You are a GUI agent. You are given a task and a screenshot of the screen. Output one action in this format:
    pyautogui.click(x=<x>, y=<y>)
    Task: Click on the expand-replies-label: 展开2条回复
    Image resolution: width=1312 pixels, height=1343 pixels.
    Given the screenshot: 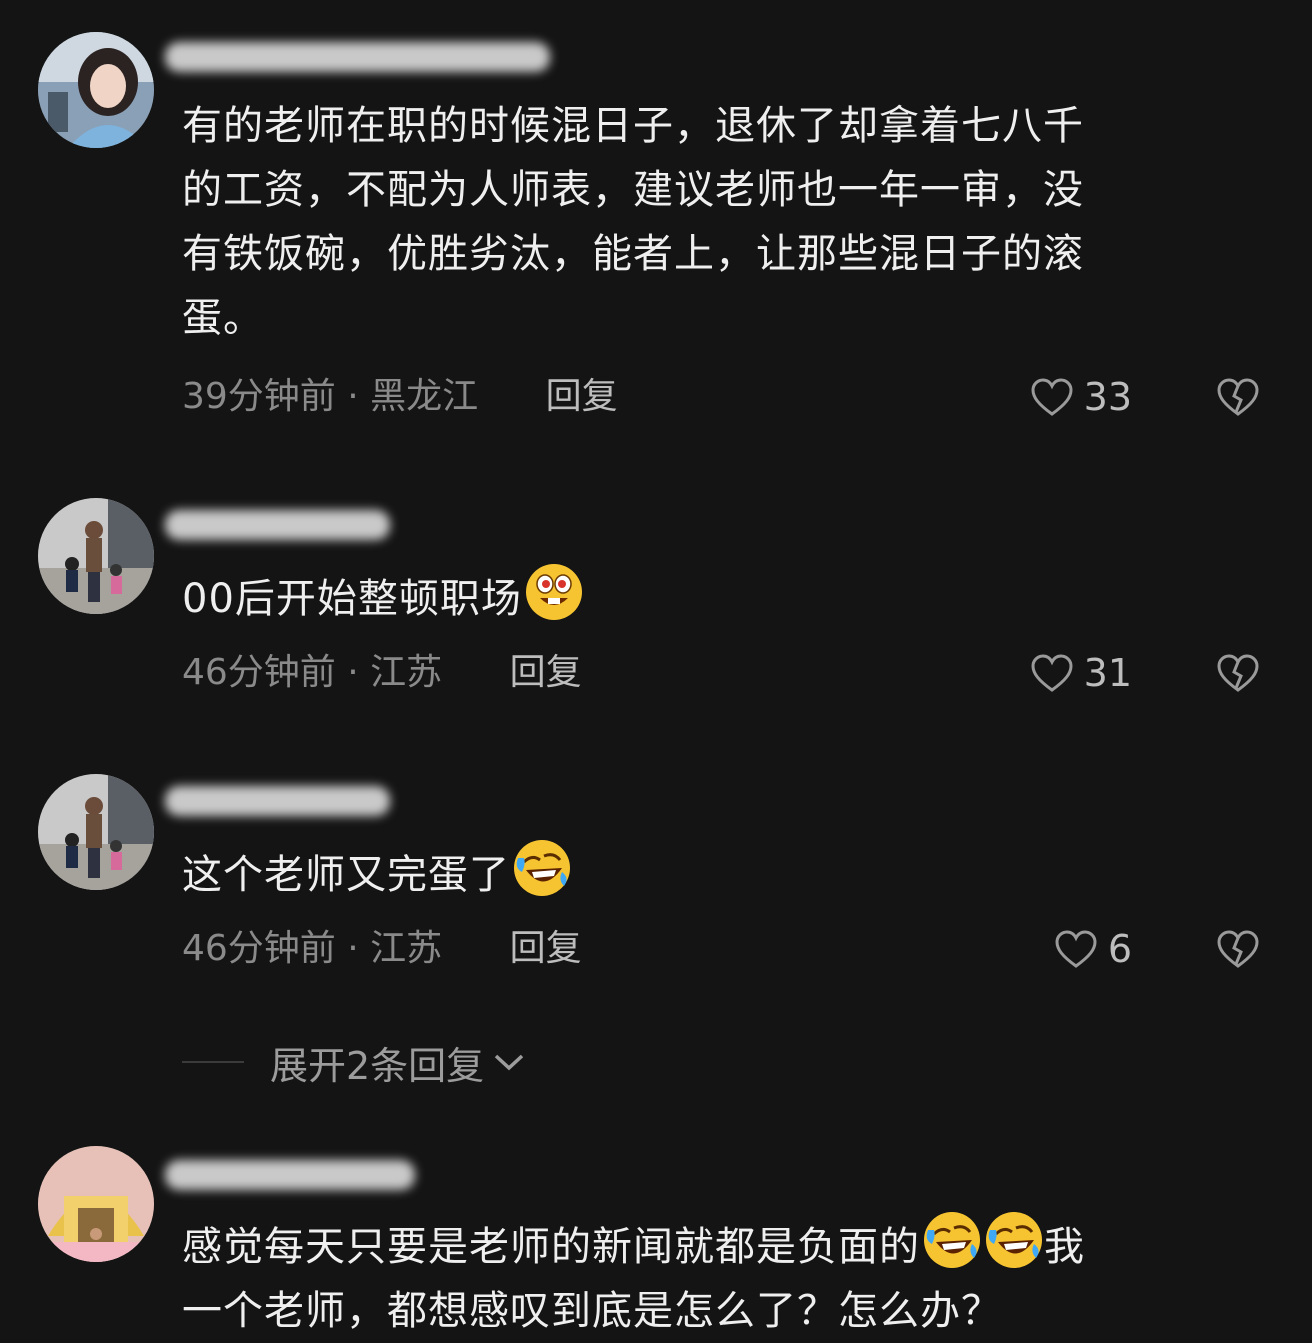 What is the action you would take?
    pyautogui.click(x=377, y=1065)
    